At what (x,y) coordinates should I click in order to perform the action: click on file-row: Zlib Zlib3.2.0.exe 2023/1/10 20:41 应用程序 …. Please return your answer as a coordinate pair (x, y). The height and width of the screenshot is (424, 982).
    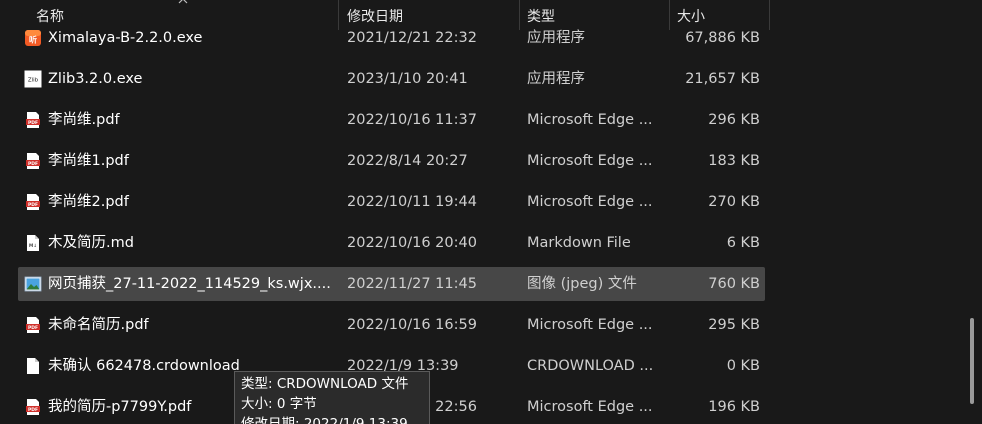
    Looking at the image, I should click on (391, 79).